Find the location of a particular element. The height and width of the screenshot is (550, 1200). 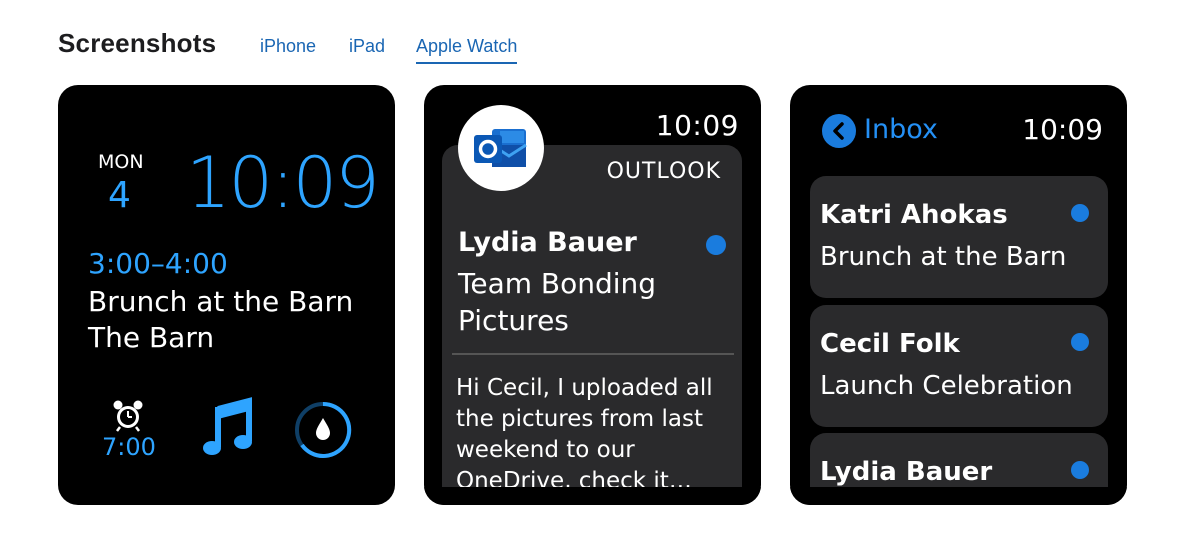

alarm-time: 7:00 is located at coordinates (129, 447).